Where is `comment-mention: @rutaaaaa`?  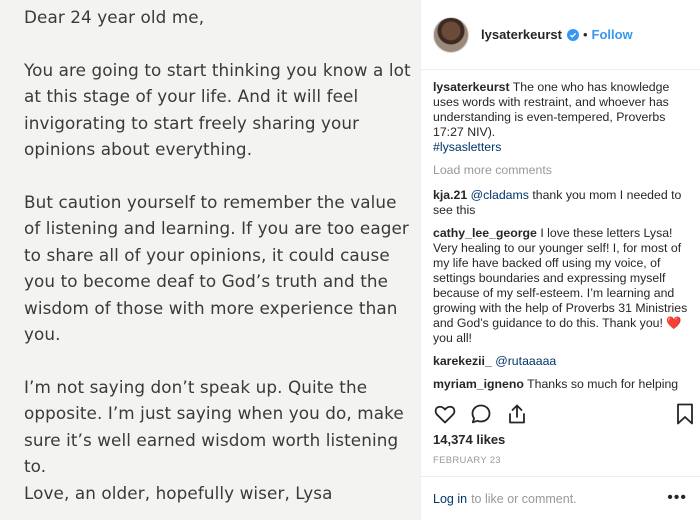 comment-mention: @rutaaaaa is located at coordinates (525, 361).